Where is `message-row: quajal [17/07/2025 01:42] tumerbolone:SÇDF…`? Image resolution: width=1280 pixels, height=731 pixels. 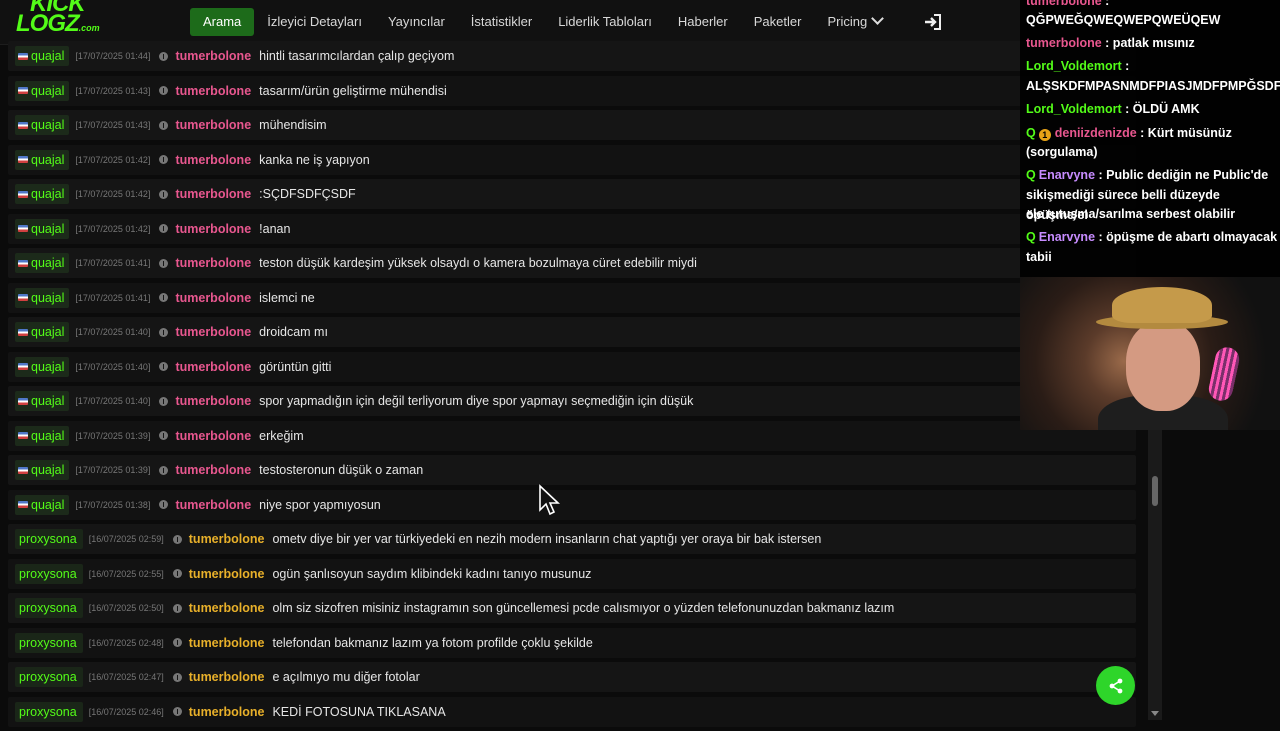 message-row: quajal [17/07/2025 01:42] tumerbolone:SÇDF… is located at coordinates (572, 194).